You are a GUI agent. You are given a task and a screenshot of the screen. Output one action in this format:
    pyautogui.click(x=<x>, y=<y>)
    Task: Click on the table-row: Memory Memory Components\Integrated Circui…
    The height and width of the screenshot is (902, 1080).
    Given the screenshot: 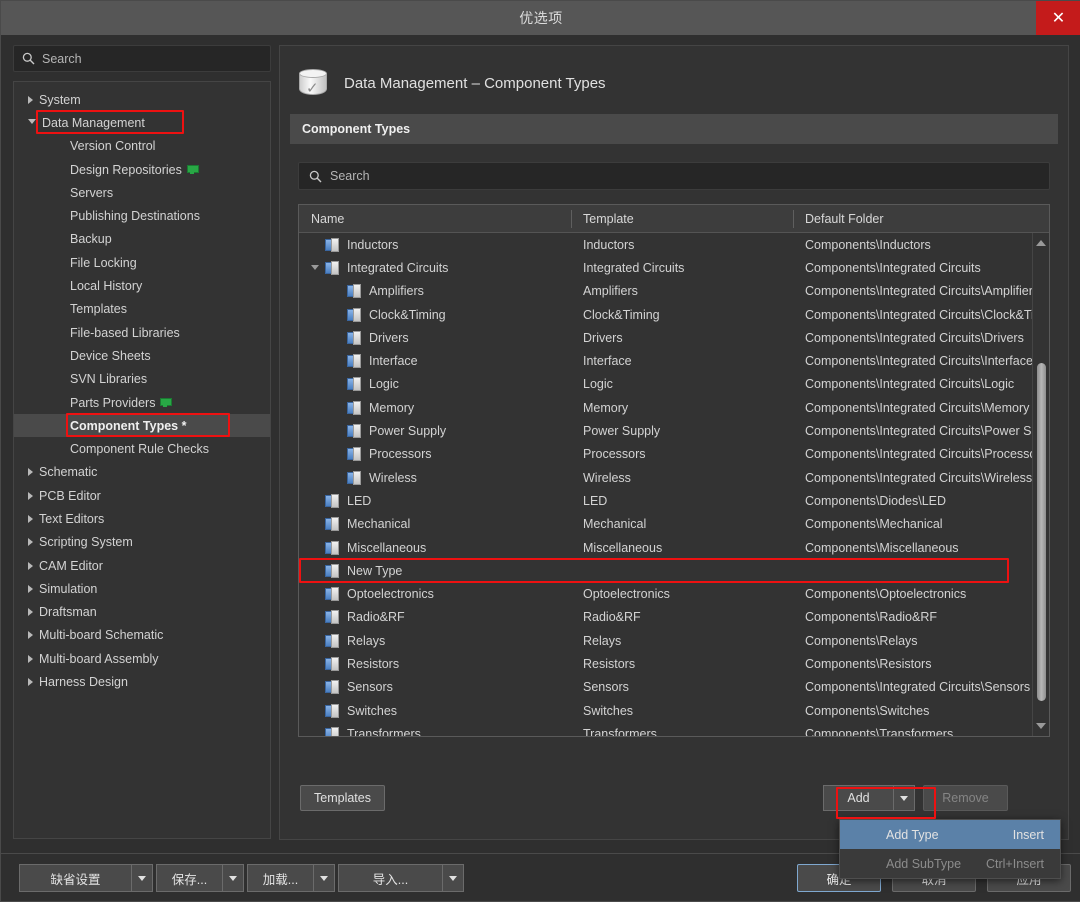 What is the action you would take?
    pyautogui.click(x=674, y=407)
    